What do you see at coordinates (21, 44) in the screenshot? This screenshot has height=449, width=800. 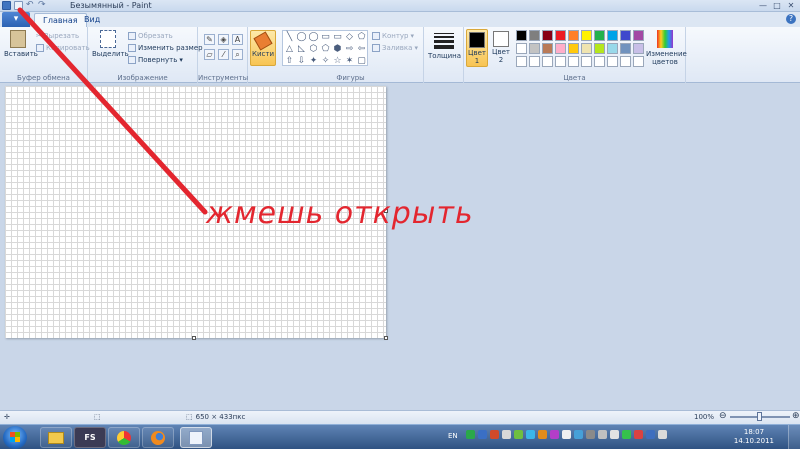 I see `paste-button: Вставить` at bounding box center [21, 44].